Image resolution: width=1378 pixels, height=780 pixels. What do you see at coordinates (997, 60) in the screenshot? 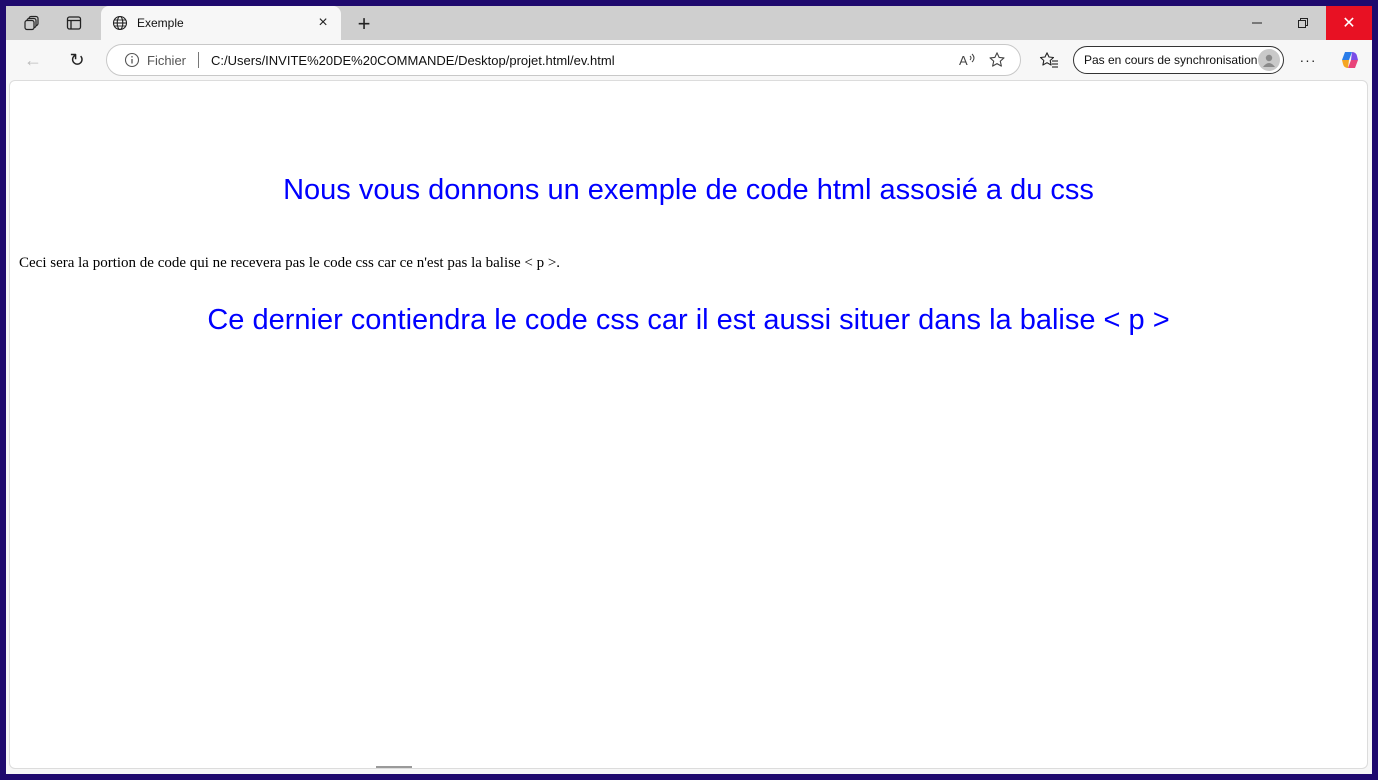
I see `favorite-star-icon` at bounding box center [997, 60].